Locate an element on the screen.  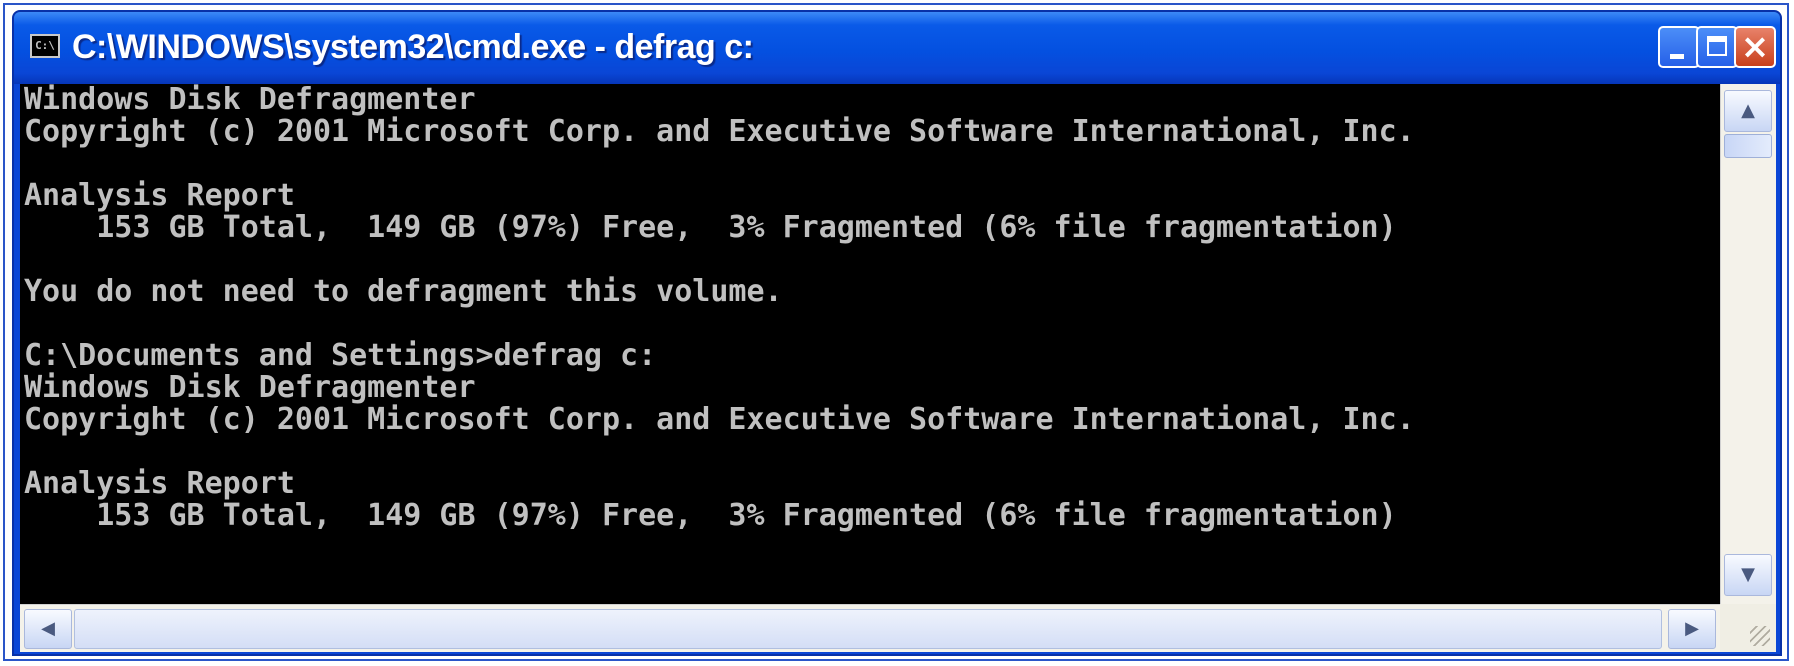
vertical-scroll-thumb is located at coordinates (1748, 146).